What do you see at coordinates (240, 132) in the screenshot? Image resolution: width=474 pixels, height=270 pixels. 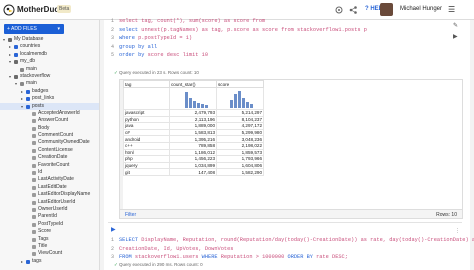 I see `table-cell: 5,299,980` at bounding box center [240, 132].